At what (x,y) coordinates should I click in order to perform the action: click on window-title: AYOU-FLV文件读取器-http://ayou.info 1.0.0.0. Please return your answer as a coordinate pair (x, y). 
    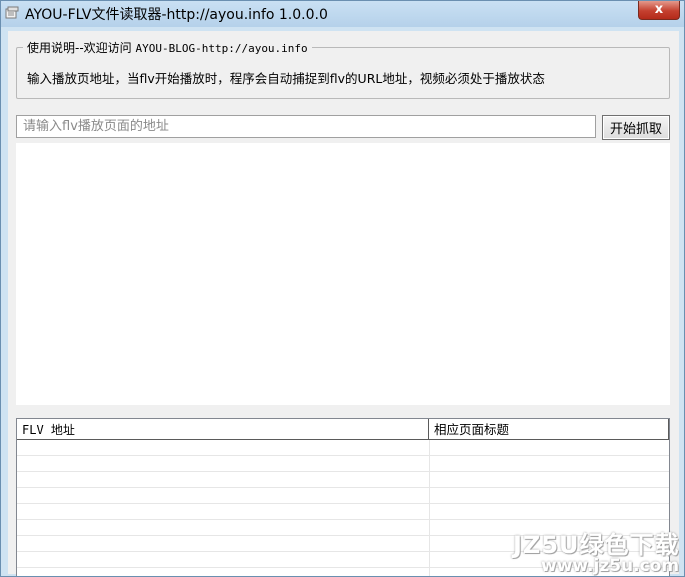
    Looking at the image, I should click on (176, 15).